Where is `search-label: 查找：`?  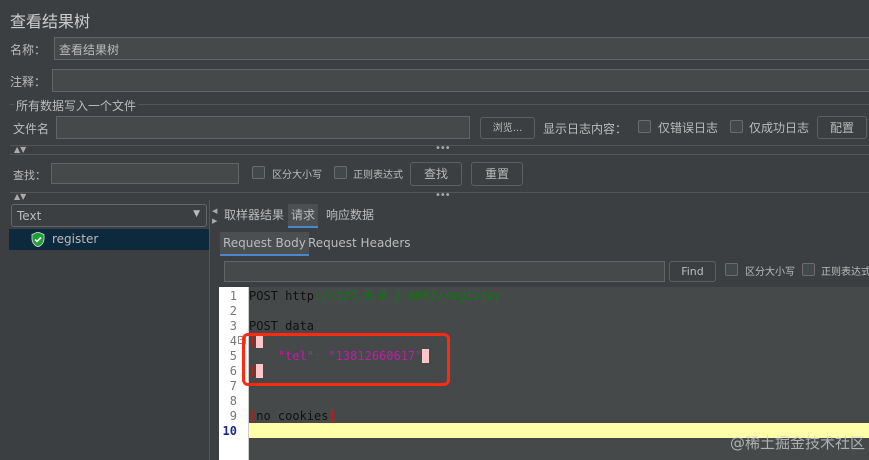 search-label: 查找： is located at coordinates (29, 175).